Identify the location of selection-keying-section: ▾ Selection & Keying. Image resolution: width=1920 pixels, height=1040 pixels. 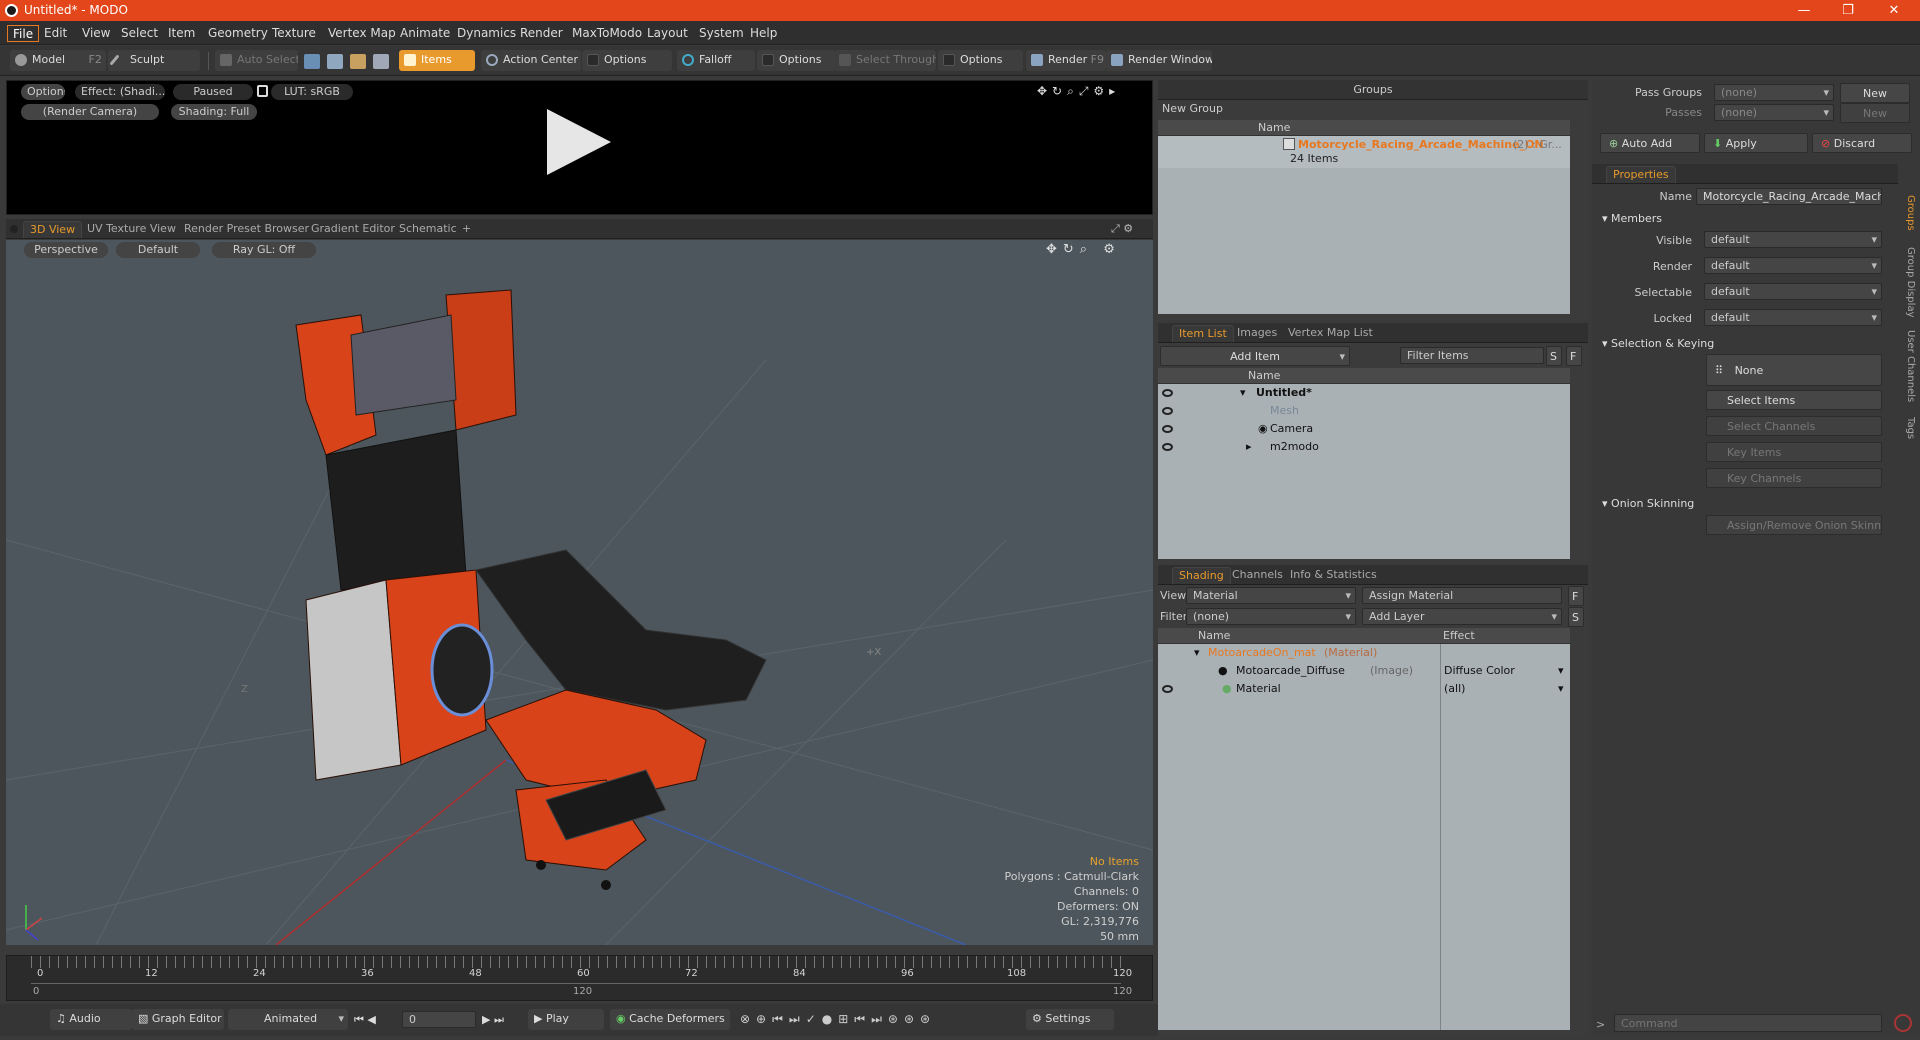
(1658, 344).